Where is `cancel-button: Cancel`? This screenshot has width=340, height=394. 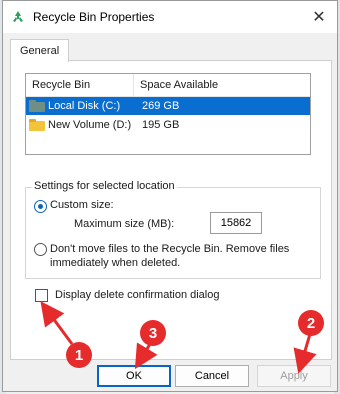
cancel-button: Cancel is located at coordinates (212, 376).